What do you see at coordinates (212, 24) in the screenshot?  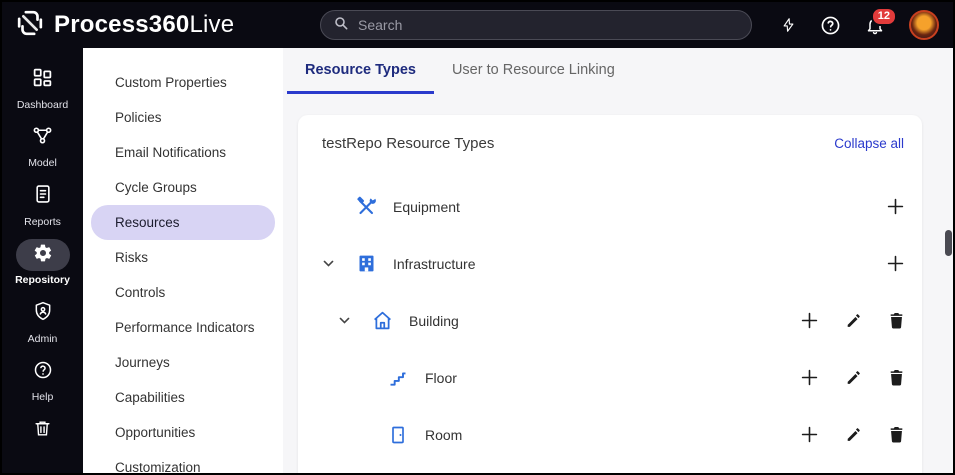 I see `brand-light: Live` at bounding box center [212, 24].